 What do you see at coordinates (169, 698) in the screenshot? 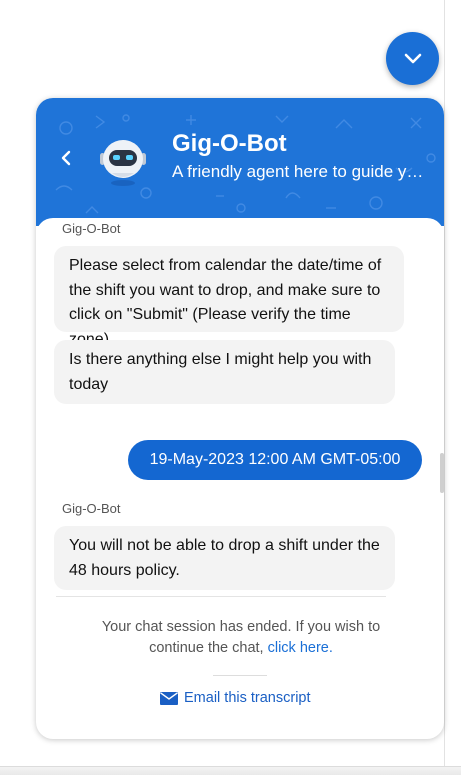
I see `envelope-icon` at bounding box center [169, 698].